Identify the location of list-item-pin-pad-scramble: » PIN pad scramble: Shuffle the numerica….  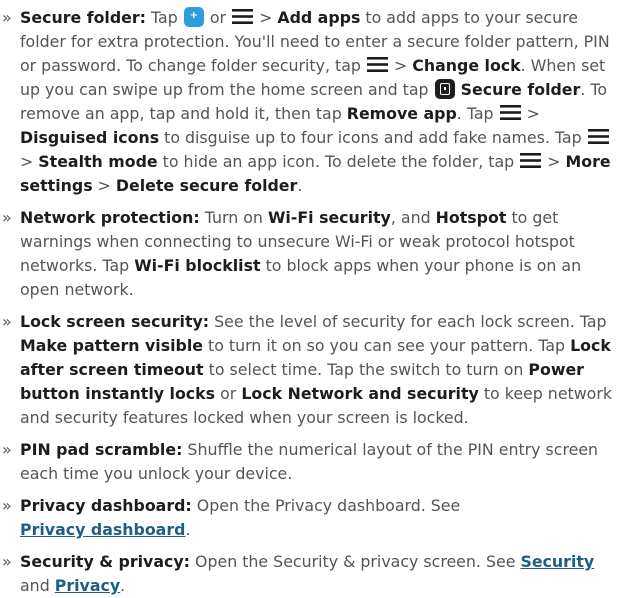
(310, 462).